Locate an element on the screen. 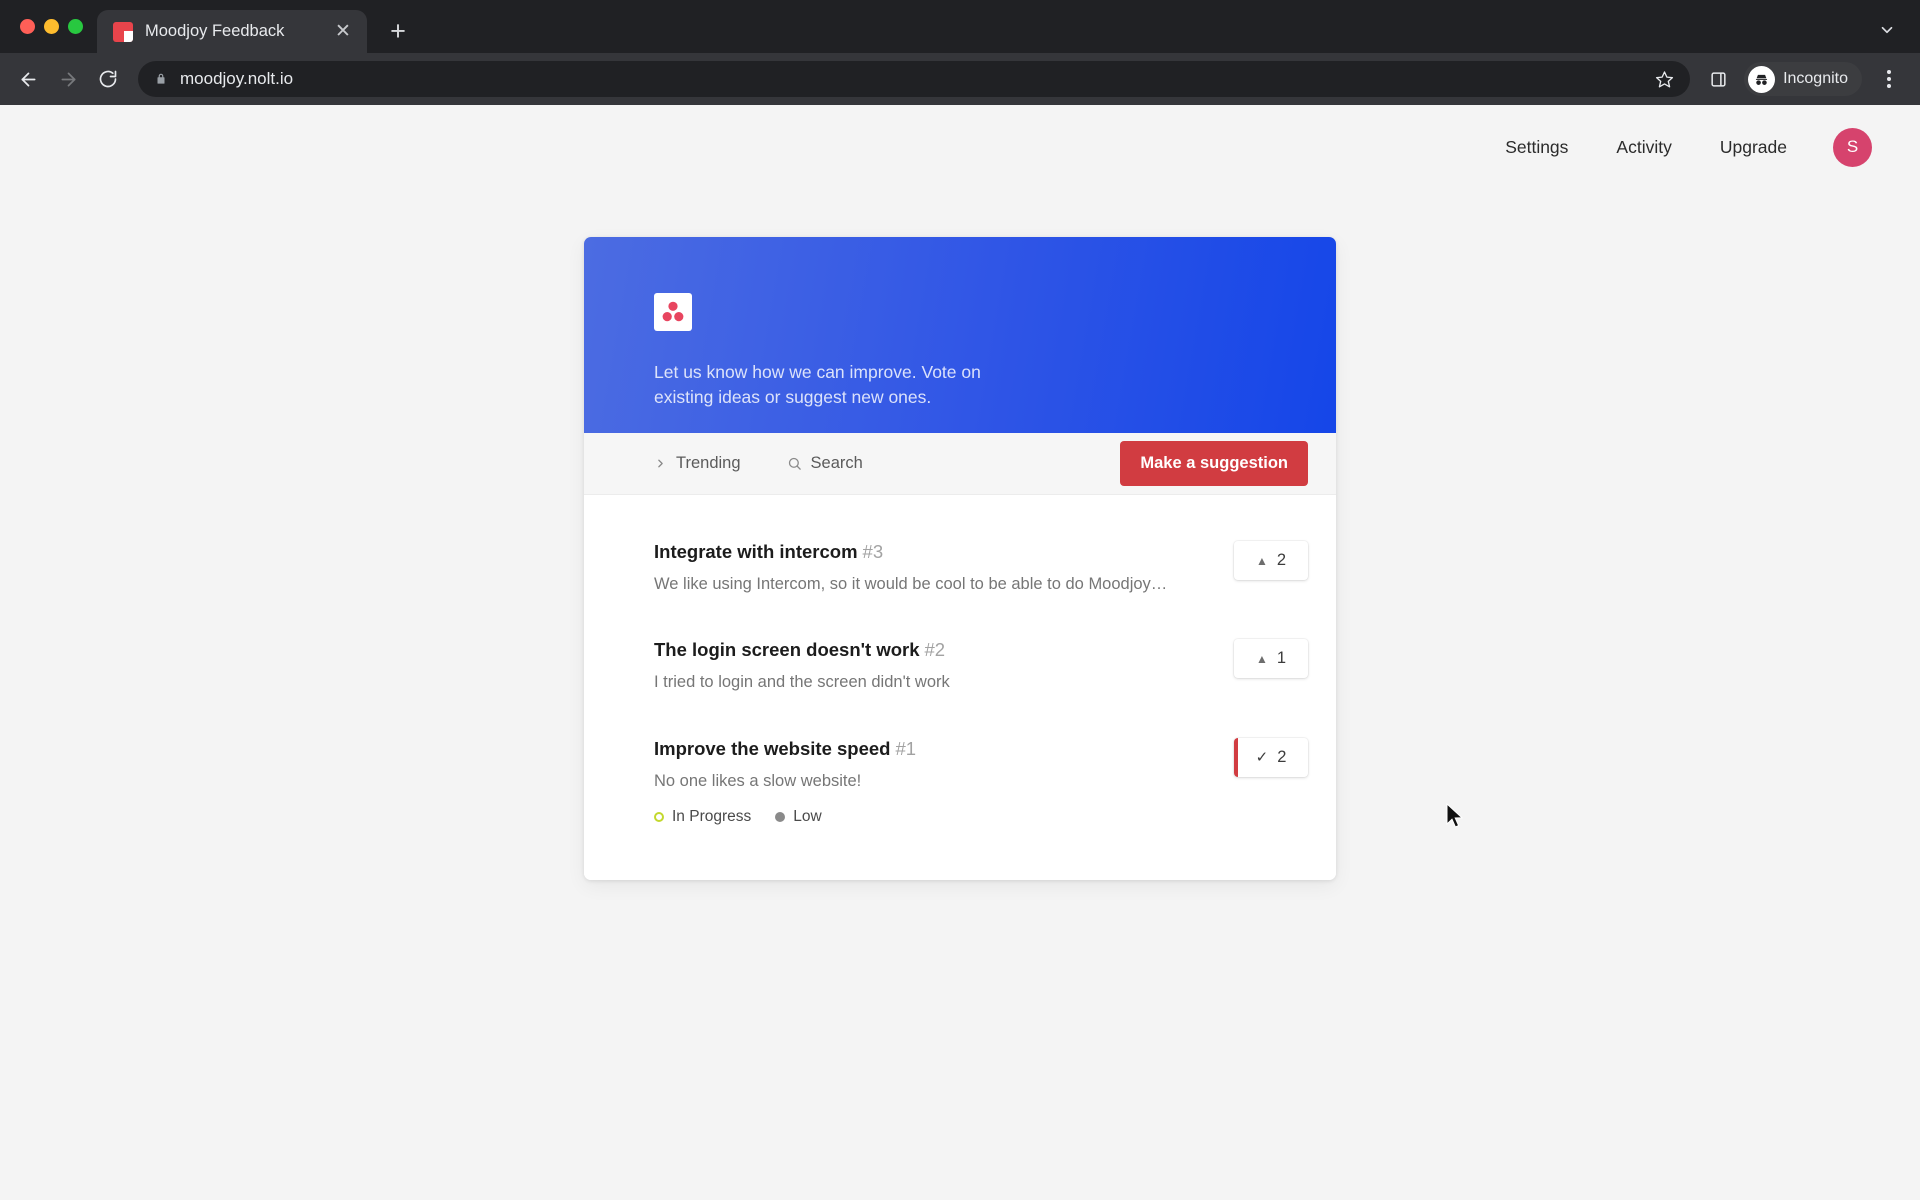  check-icon: ✓ is located at coordinates (1262, 757).